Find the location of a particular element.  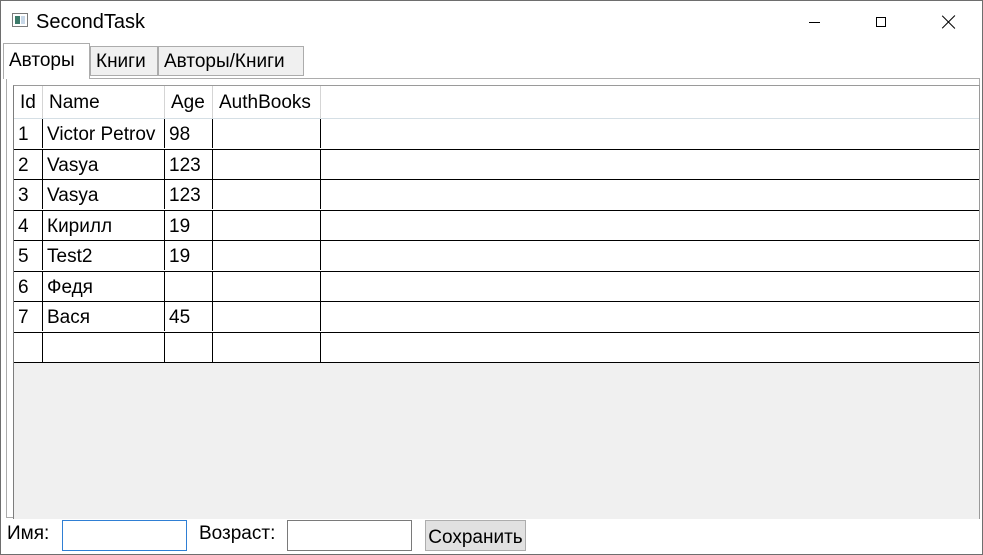

app-icon is located at coordinates (20, 20).